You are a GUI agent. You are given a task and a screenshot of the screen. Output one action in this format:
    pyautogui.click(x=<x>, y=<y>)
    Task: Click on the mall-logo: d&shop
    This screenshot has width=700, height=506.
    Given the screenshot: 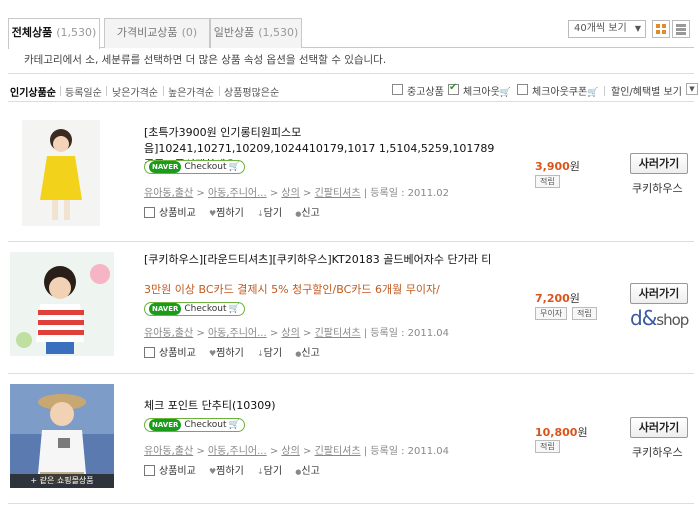 What is the action you would take?
    pyautogui.click(x=659, y=318)
    